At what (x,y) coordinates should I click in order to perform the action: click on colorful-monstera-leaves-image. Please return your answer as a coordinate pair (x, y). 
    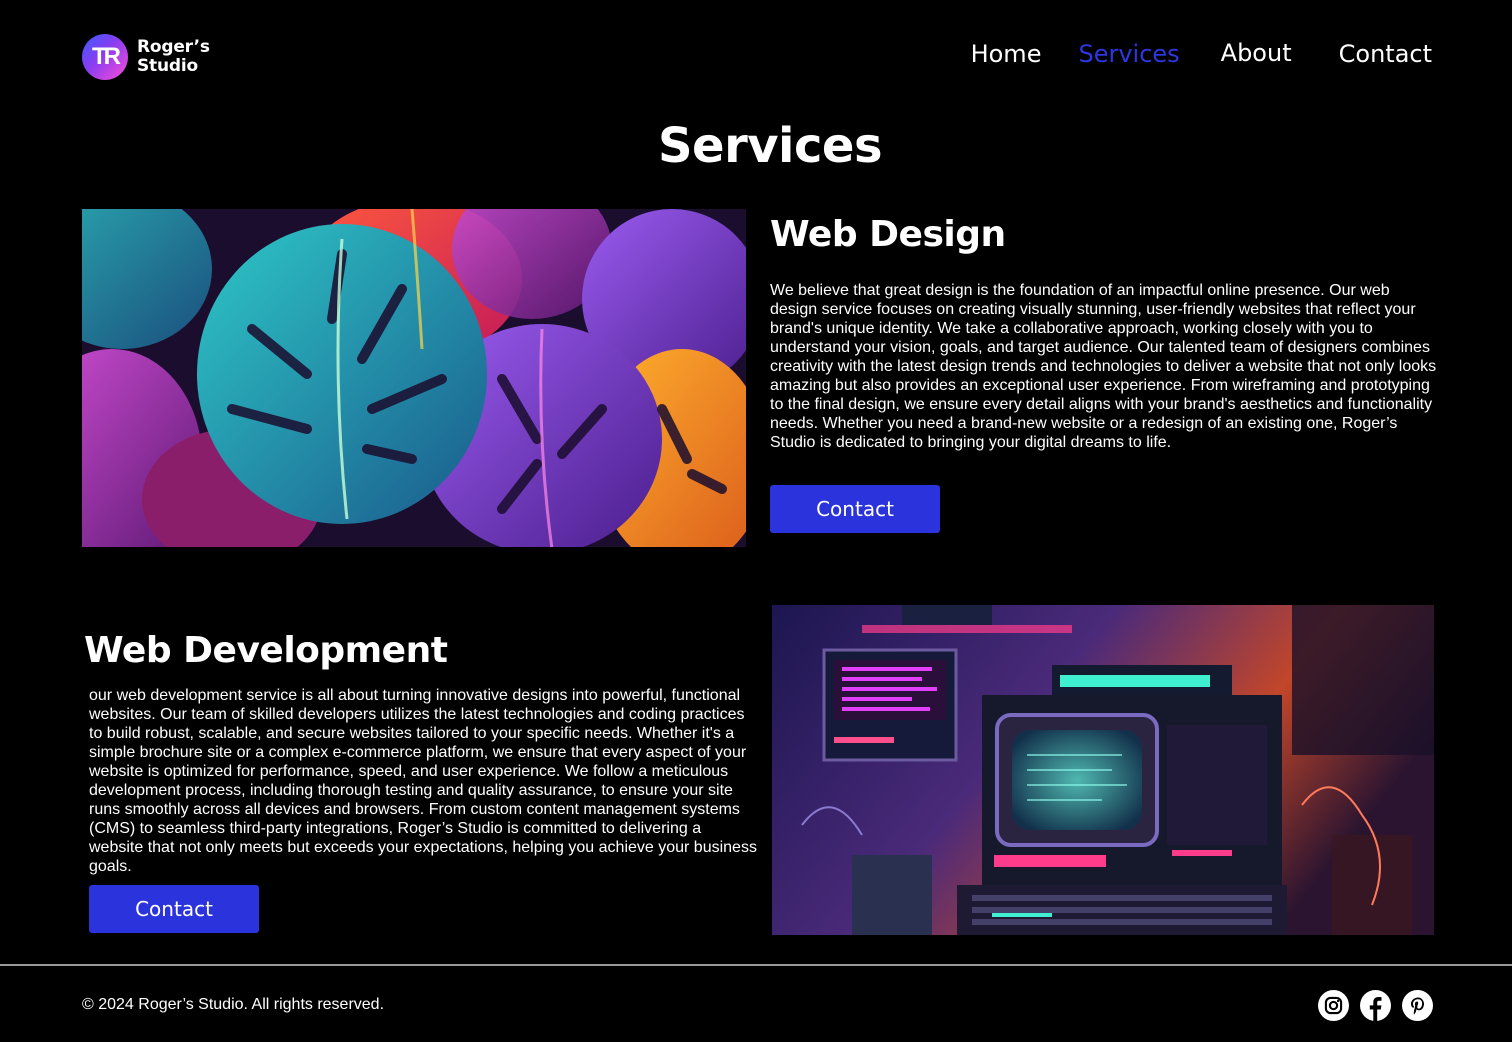
    Looking at the image, I should click on (414, 378).